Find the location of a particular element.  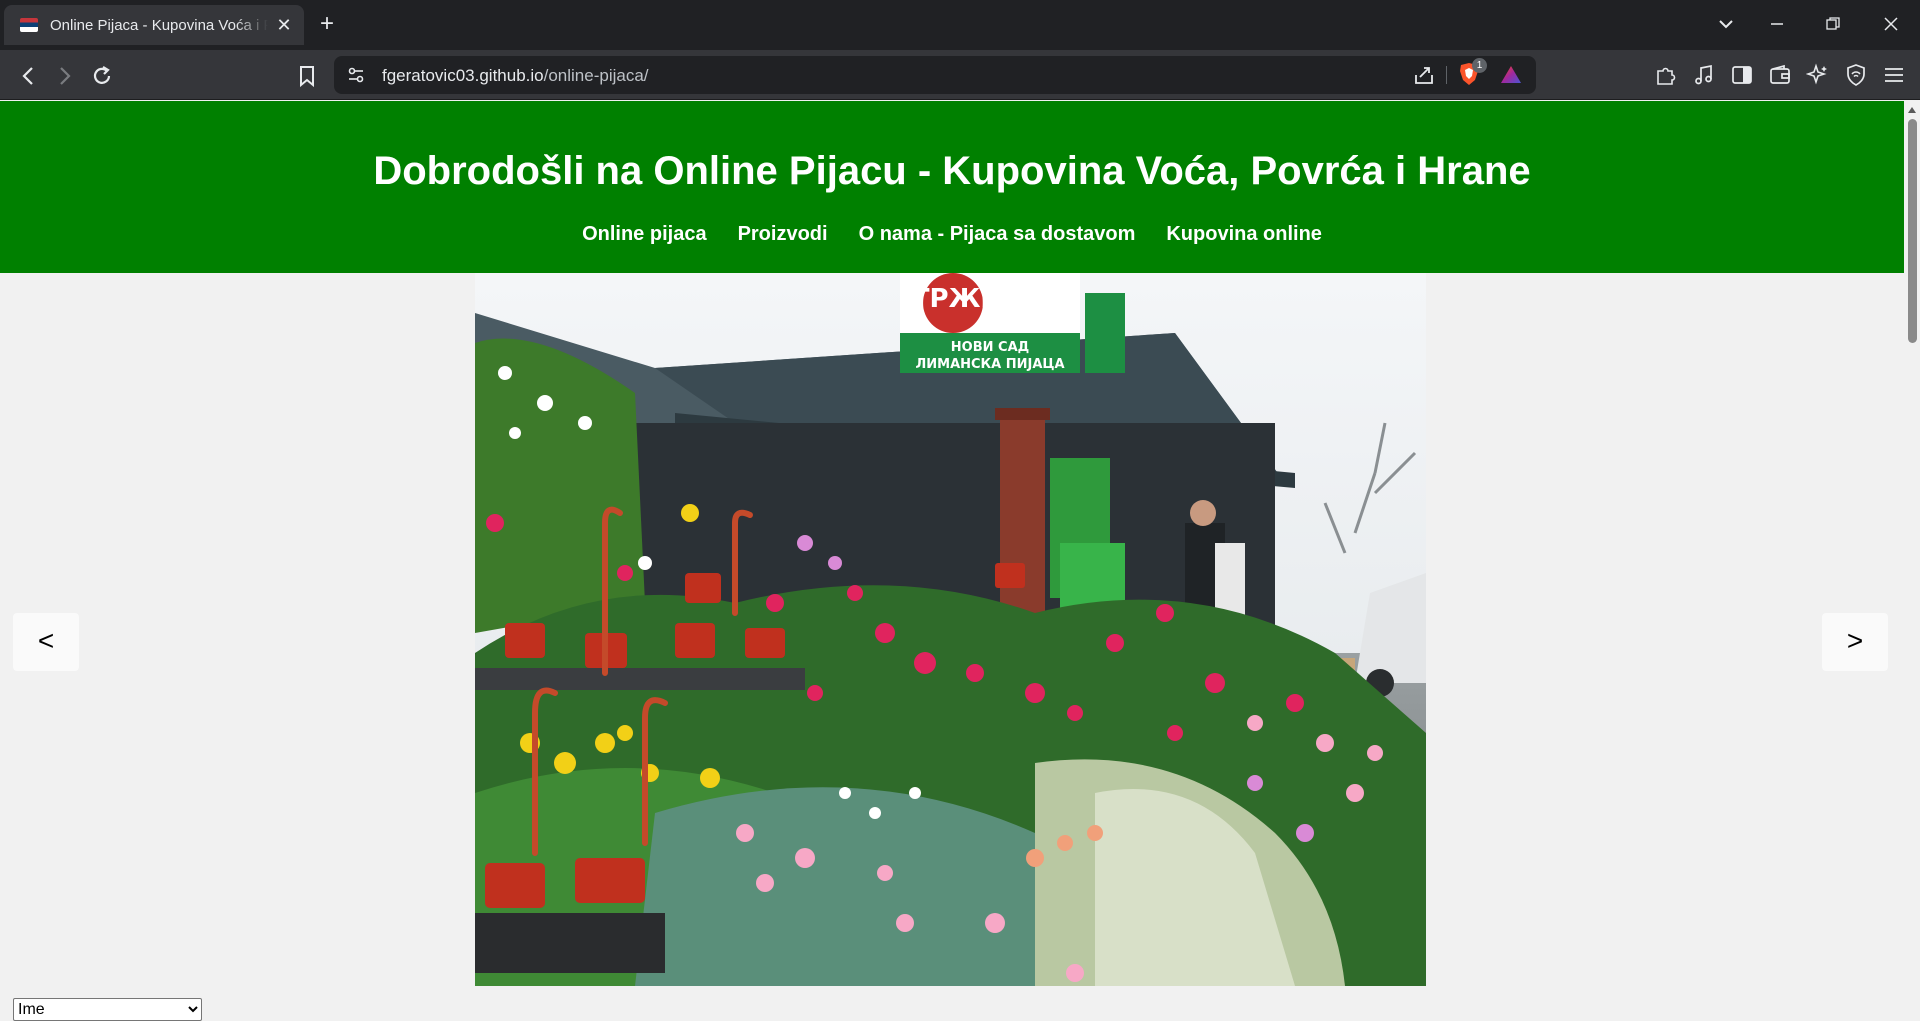

sidebar-toggle-icon is located at coordinates (1742, 75).